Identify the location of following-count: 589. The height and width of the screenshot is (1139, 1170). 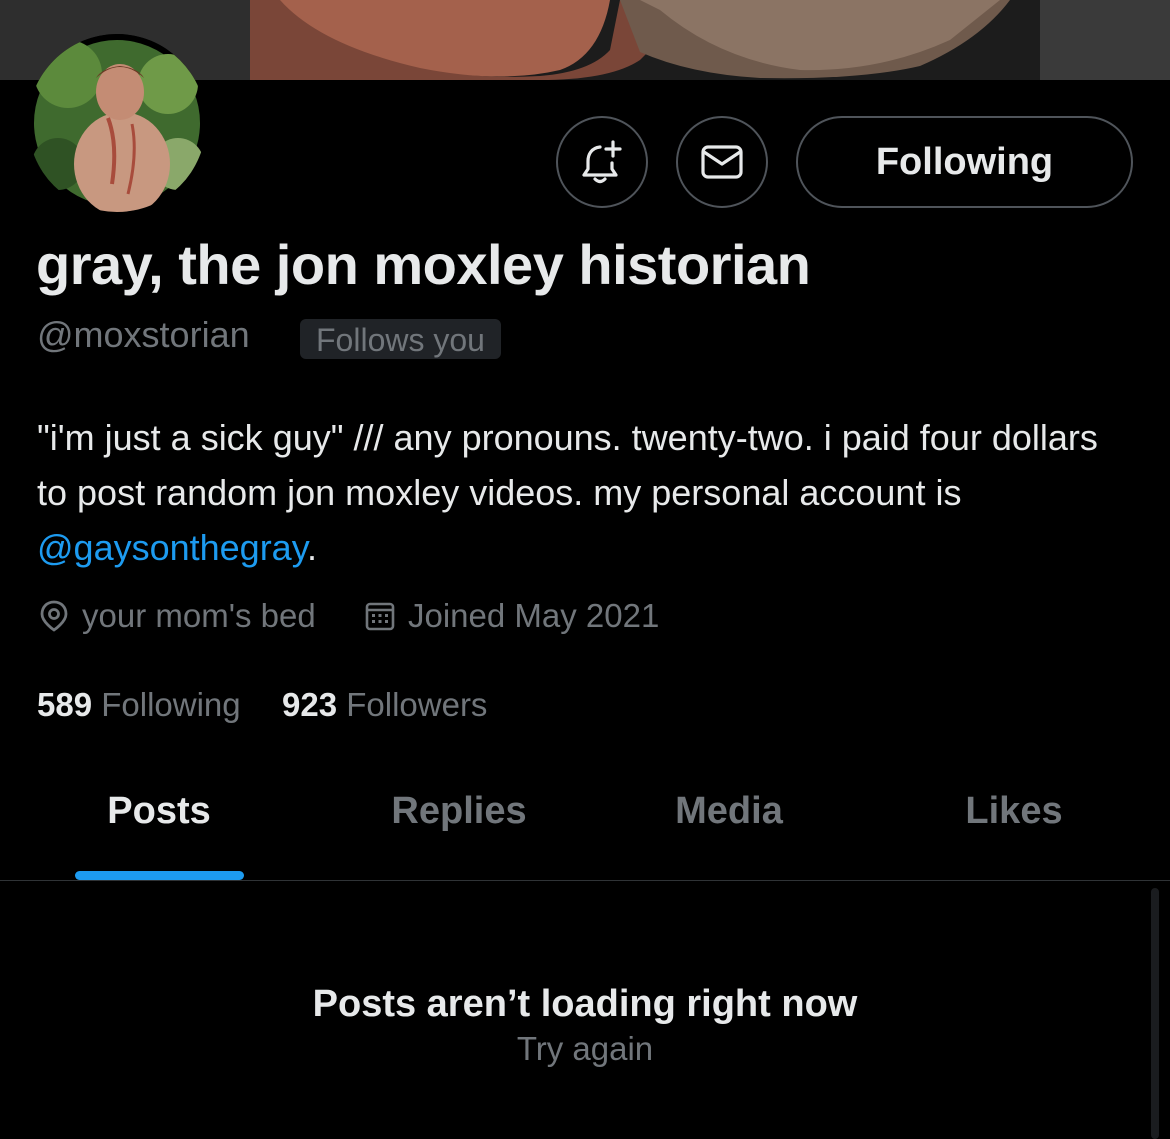
(65, 704).